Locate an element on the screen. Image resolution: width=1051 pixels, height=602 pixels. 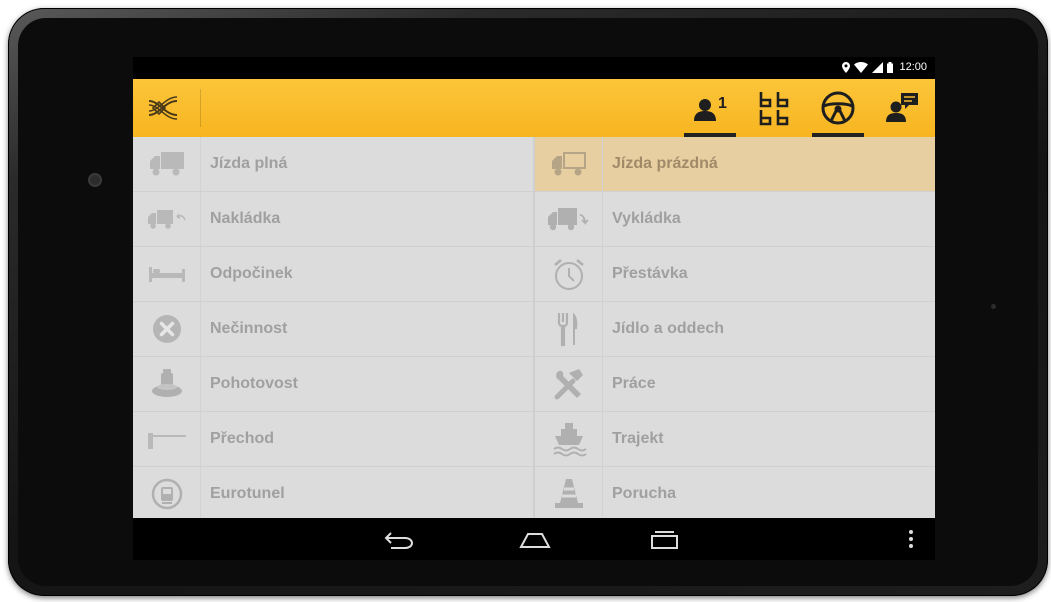
activity-label: Trajekt is located at coordinates (638, 438).